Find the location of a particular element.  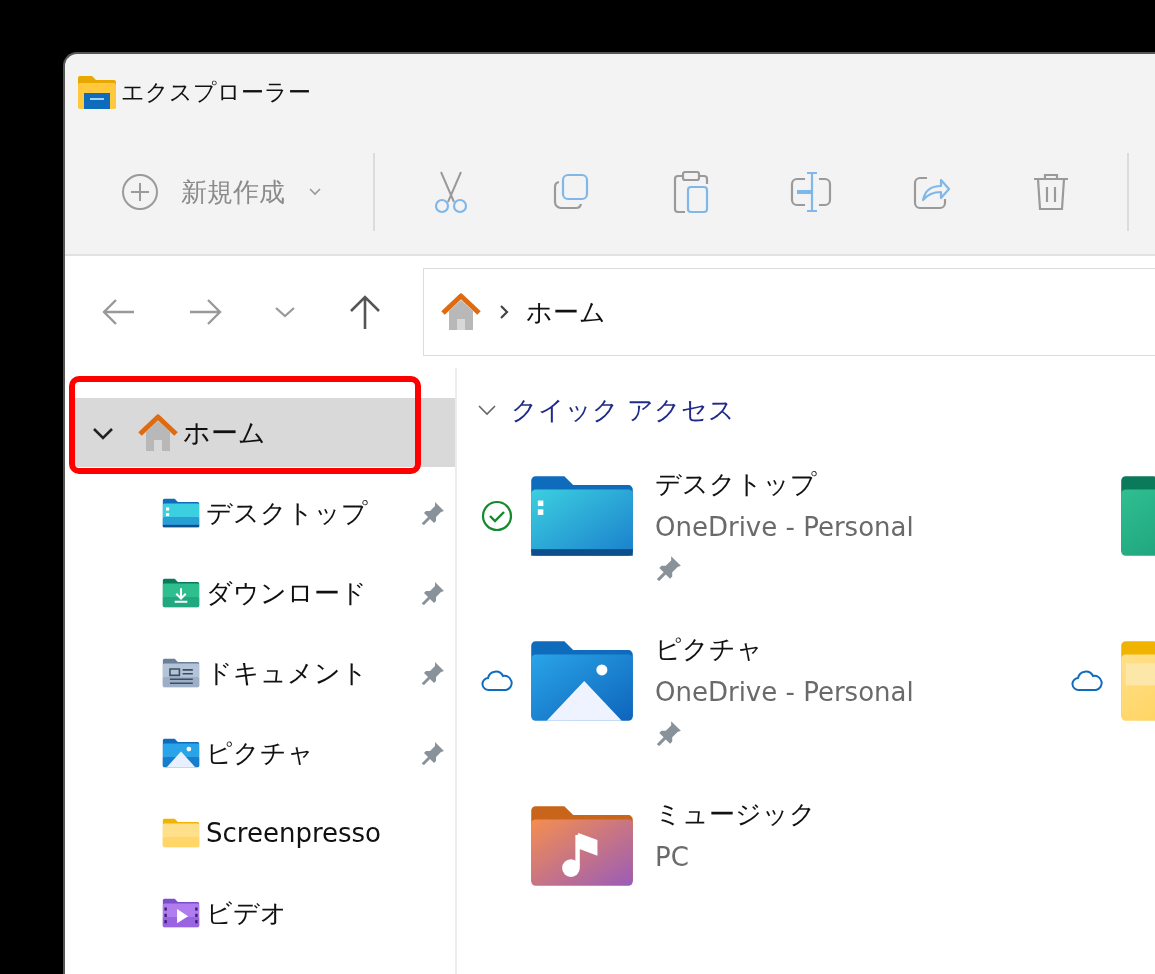

quick-access-item: ミュージック PC is located at coordinates (772, 878).